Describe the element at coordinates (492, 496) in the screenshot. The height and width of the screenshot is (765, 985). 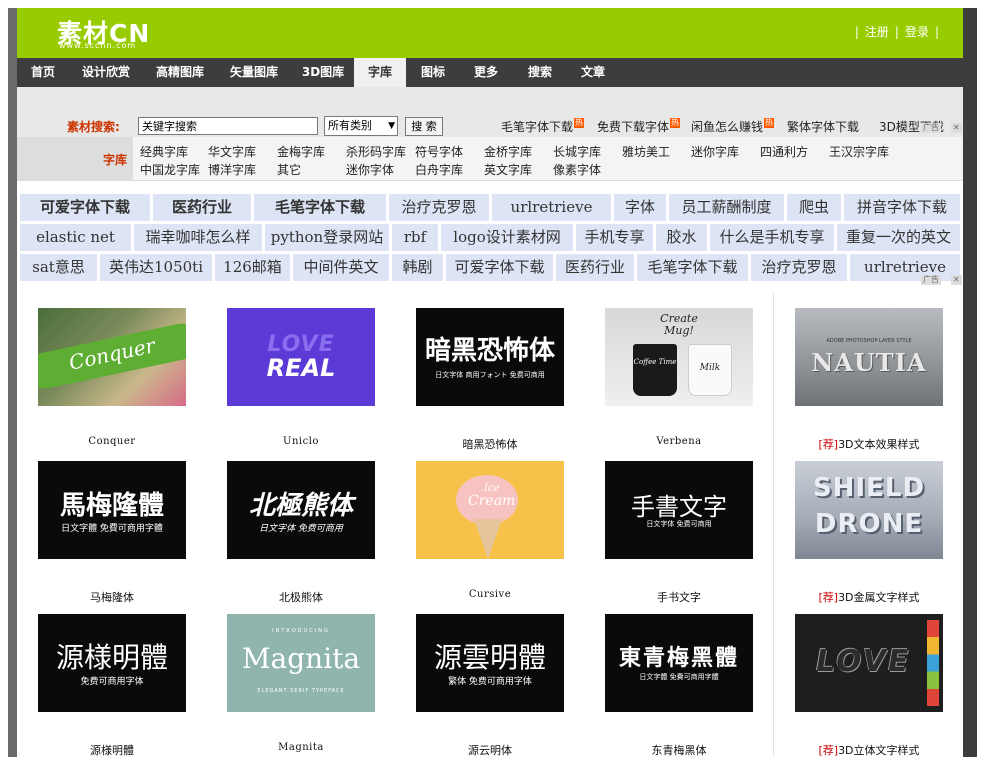
I see `card-art-text: Ice Cream` at that location.